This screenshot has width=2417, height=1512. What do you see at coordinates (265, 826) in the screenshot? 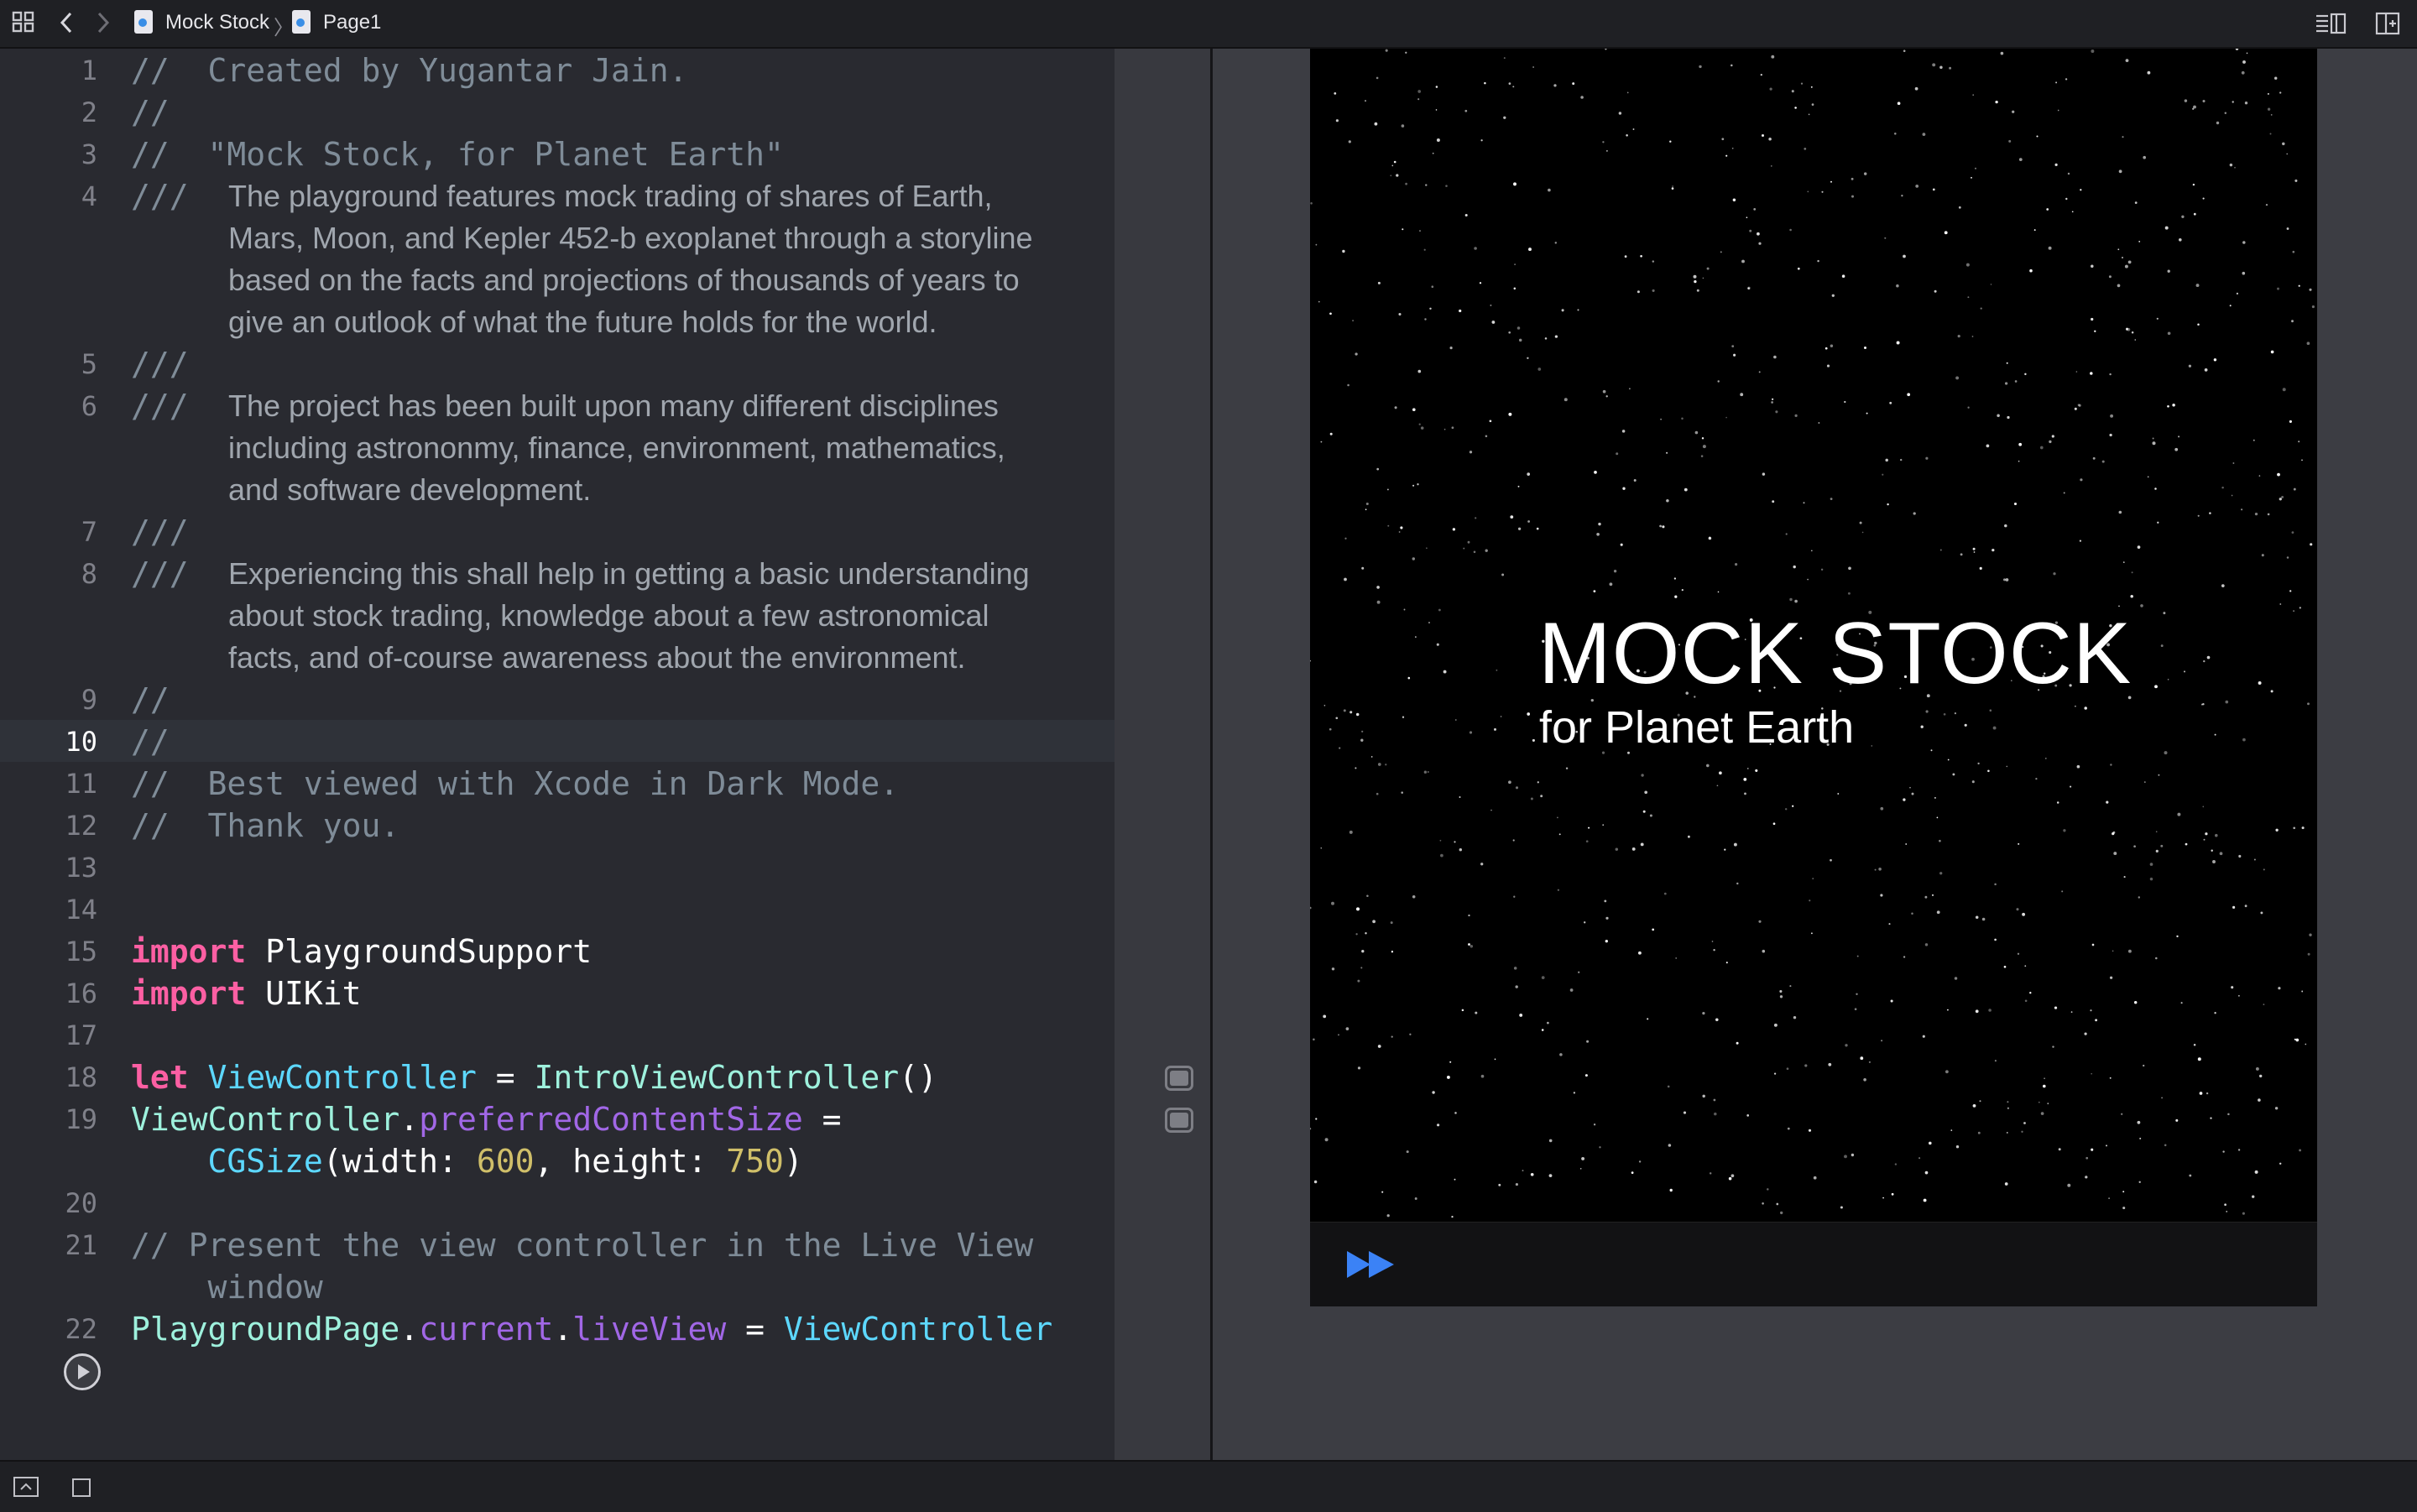
I see `code-line: // Thank you.` at bounding box center [265, 826].